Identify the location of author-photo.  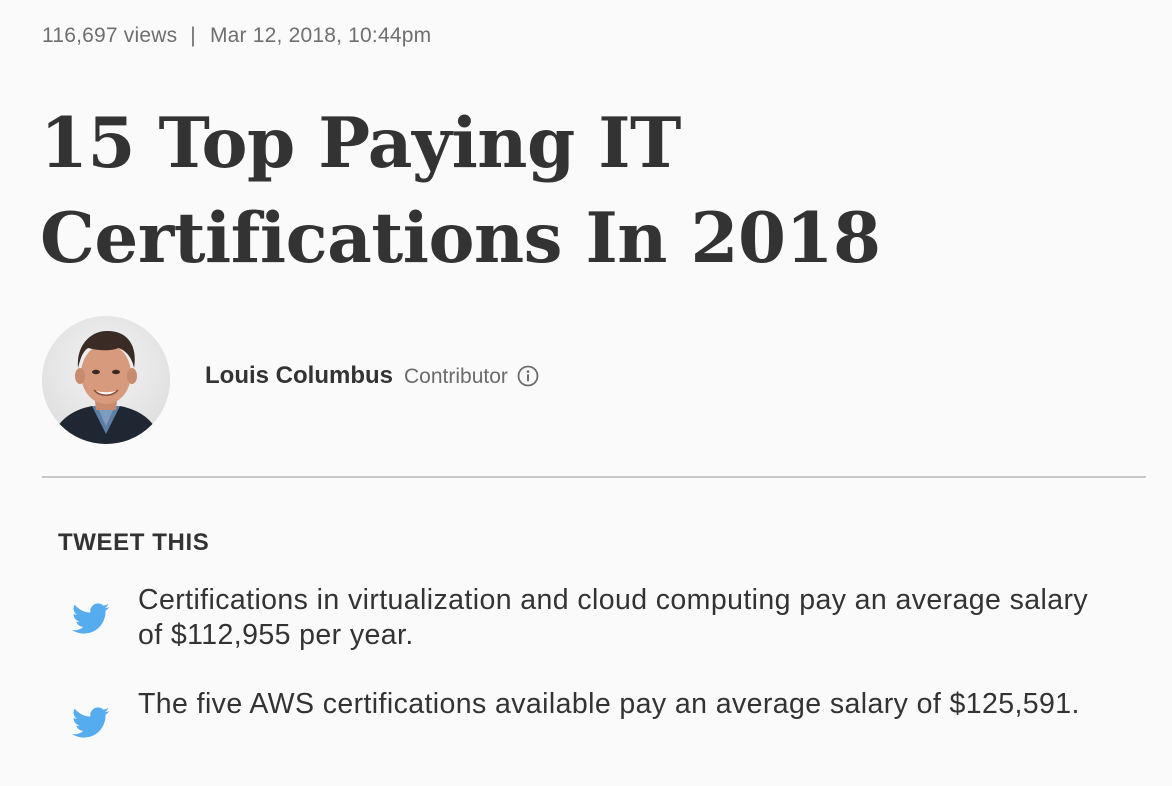
(106, 380).